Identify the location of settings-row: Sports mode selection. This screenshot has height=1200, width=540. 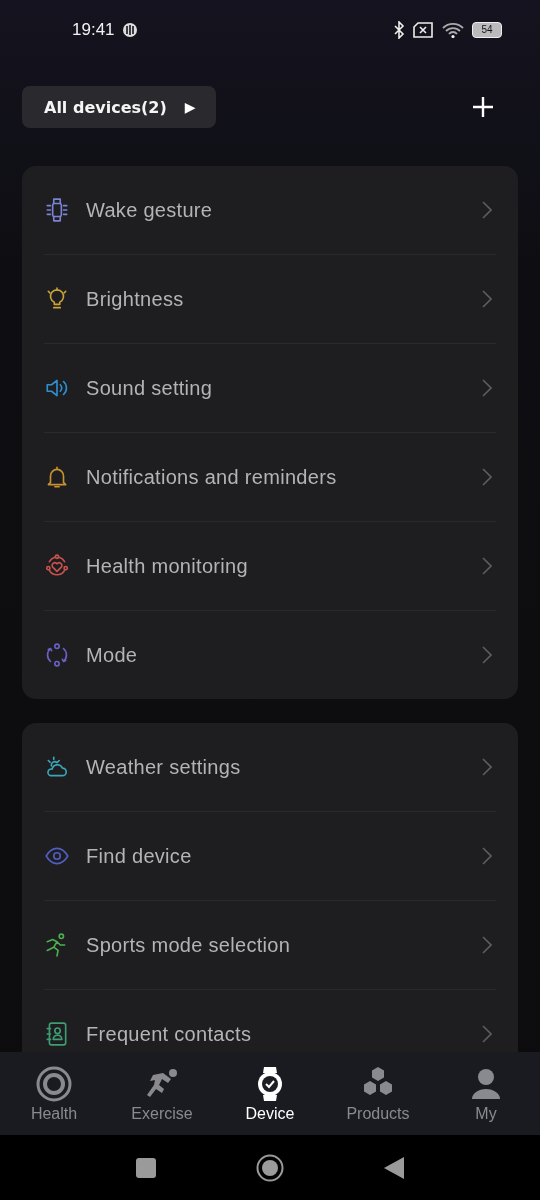
(270, 945).